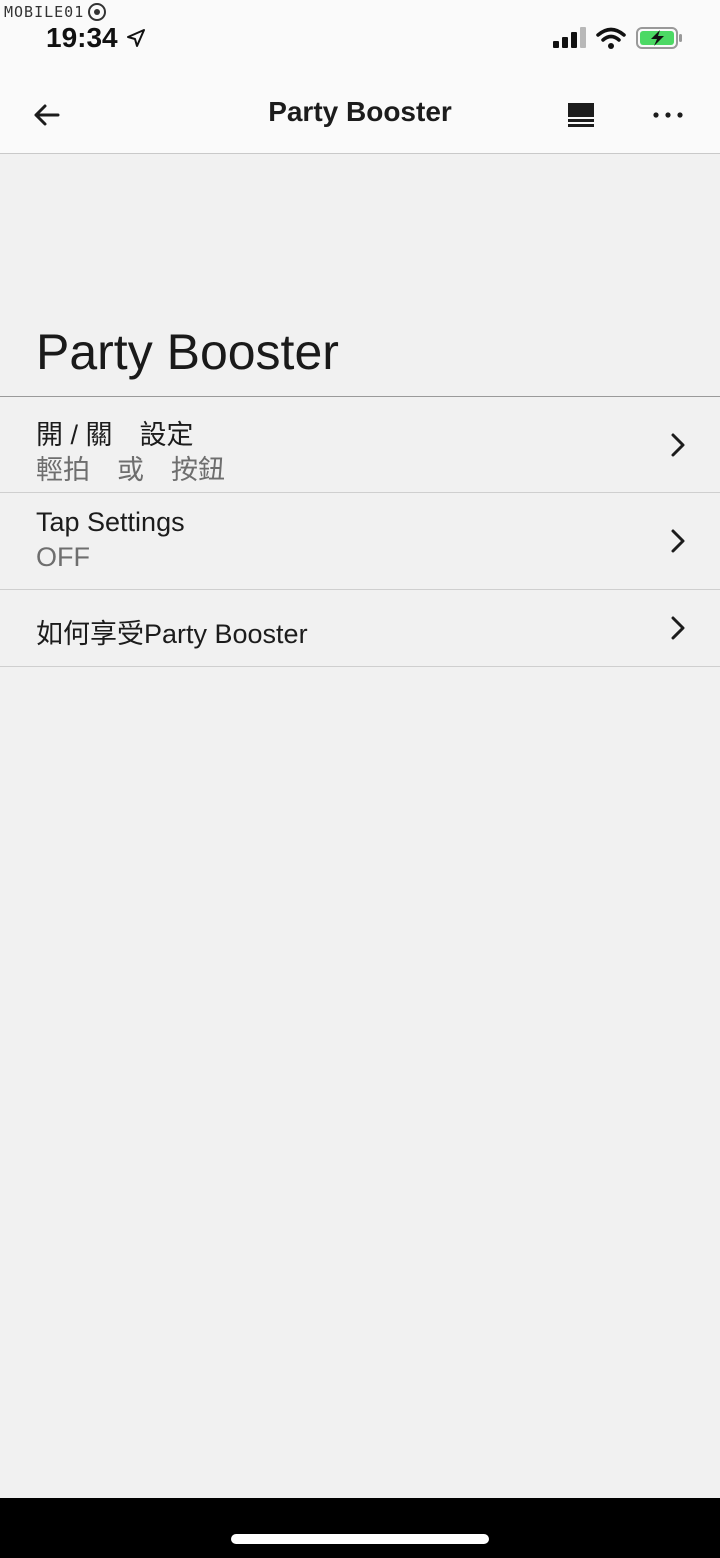  What do you see at coordinates (82, 37) in the screenshot?
I see `status-time: 19:34` at bounding box center [82, 37].